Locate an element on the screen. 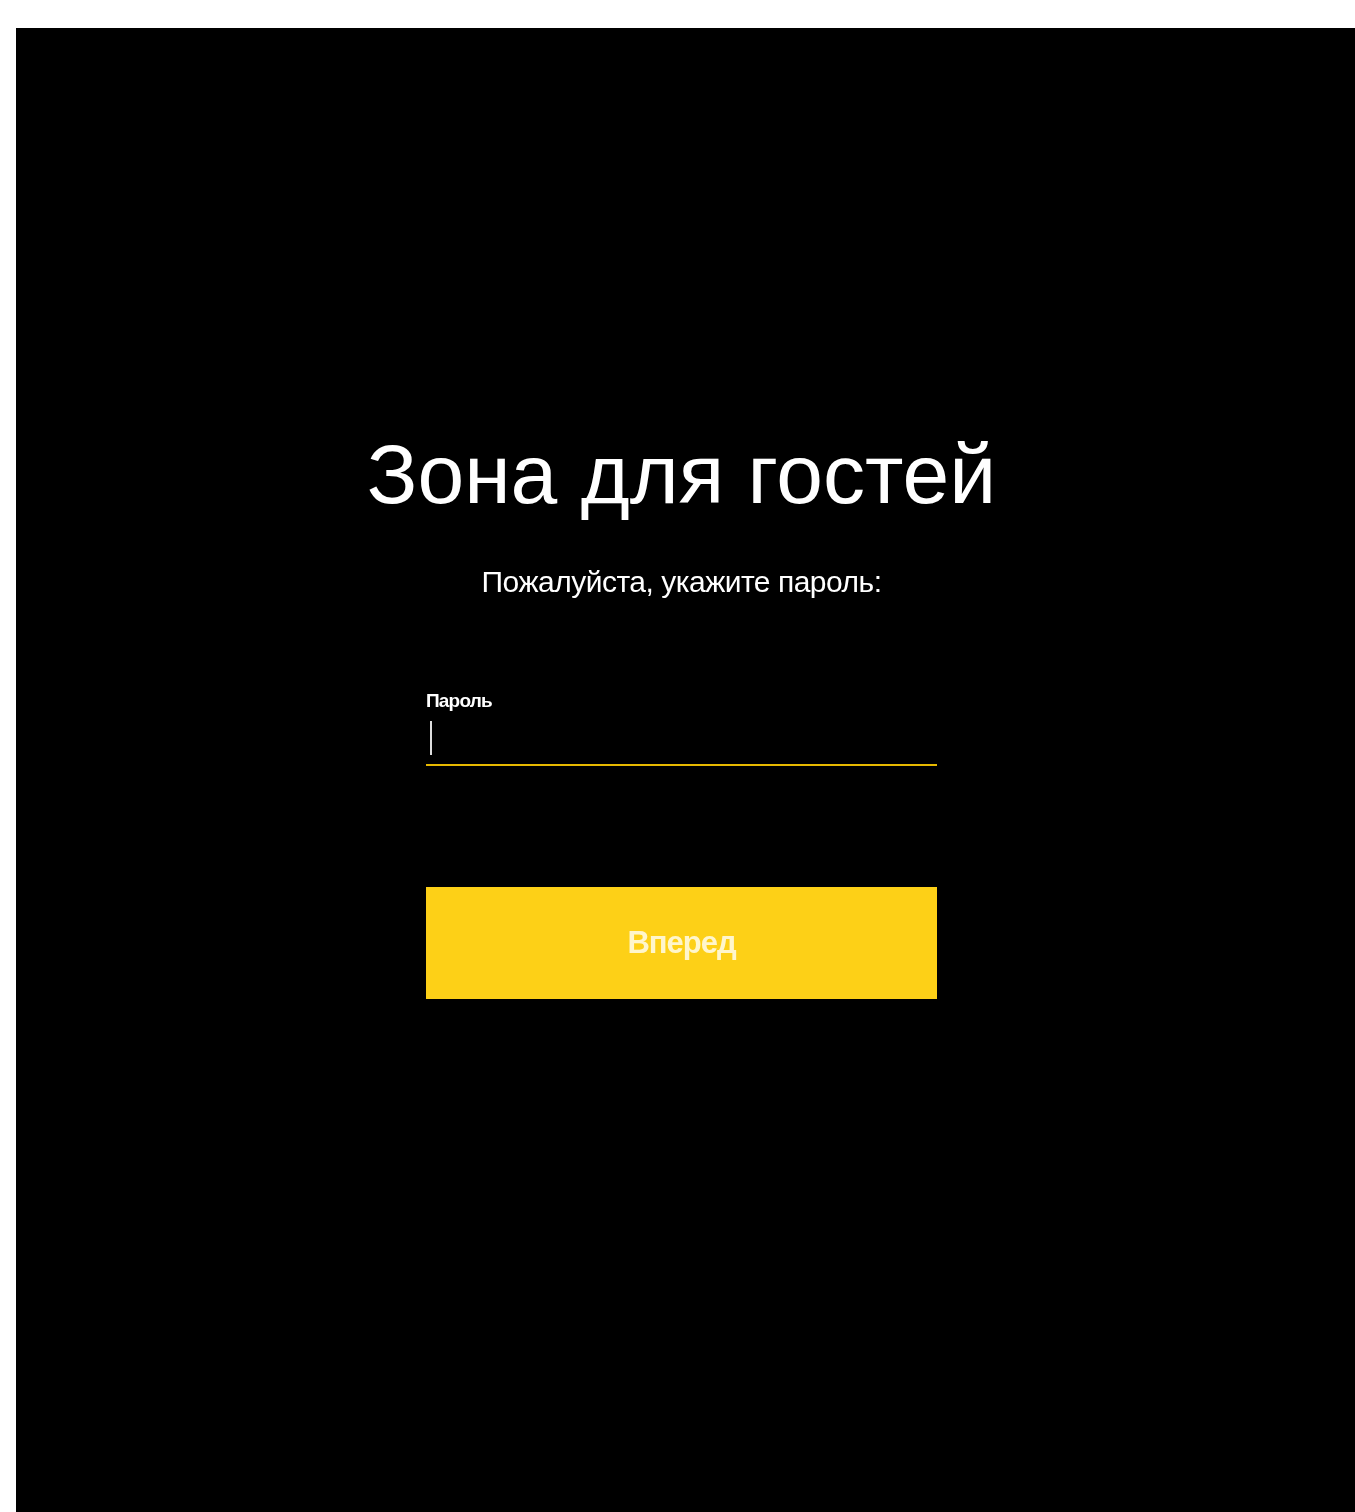 Image resolution: width=1355 pixels, height=1512 pixels. field-label: Пароль is located at coordinates (459, 701).